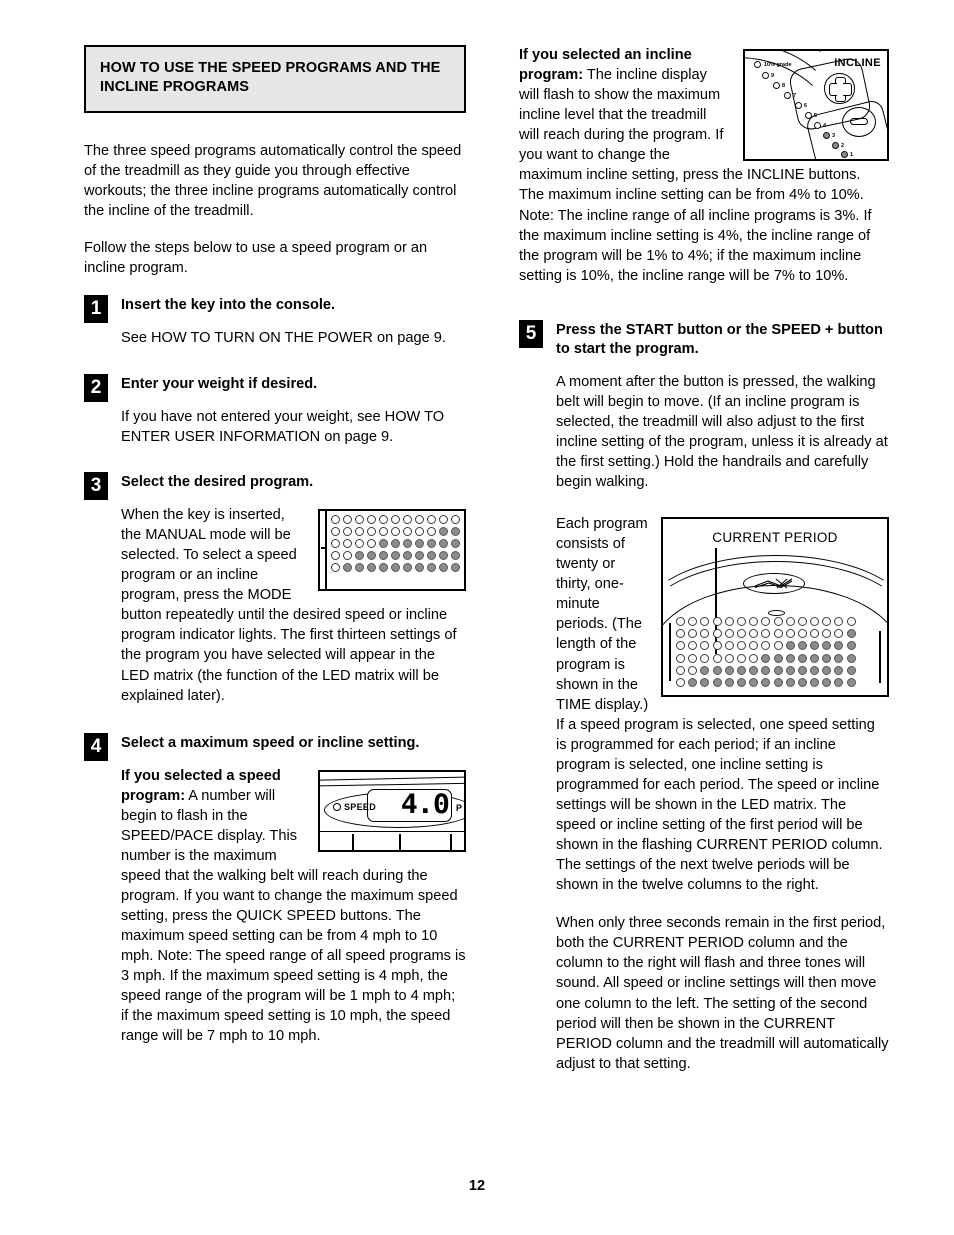  I want to click on step-4-number: 4, so click(96, 746).